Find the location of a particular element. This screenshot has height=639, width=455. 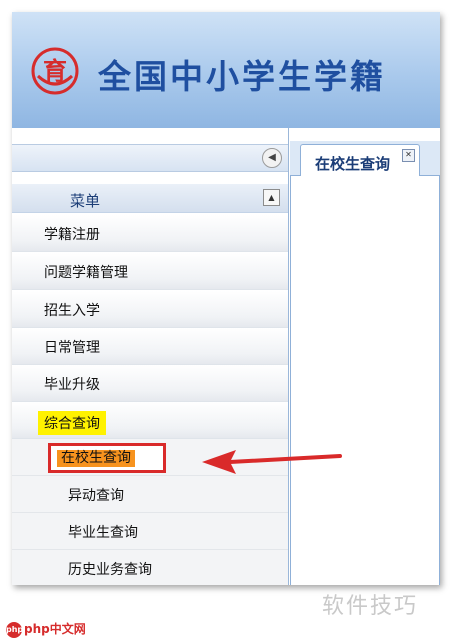

logo-icon: 育 is located at coordinates (55, 71).